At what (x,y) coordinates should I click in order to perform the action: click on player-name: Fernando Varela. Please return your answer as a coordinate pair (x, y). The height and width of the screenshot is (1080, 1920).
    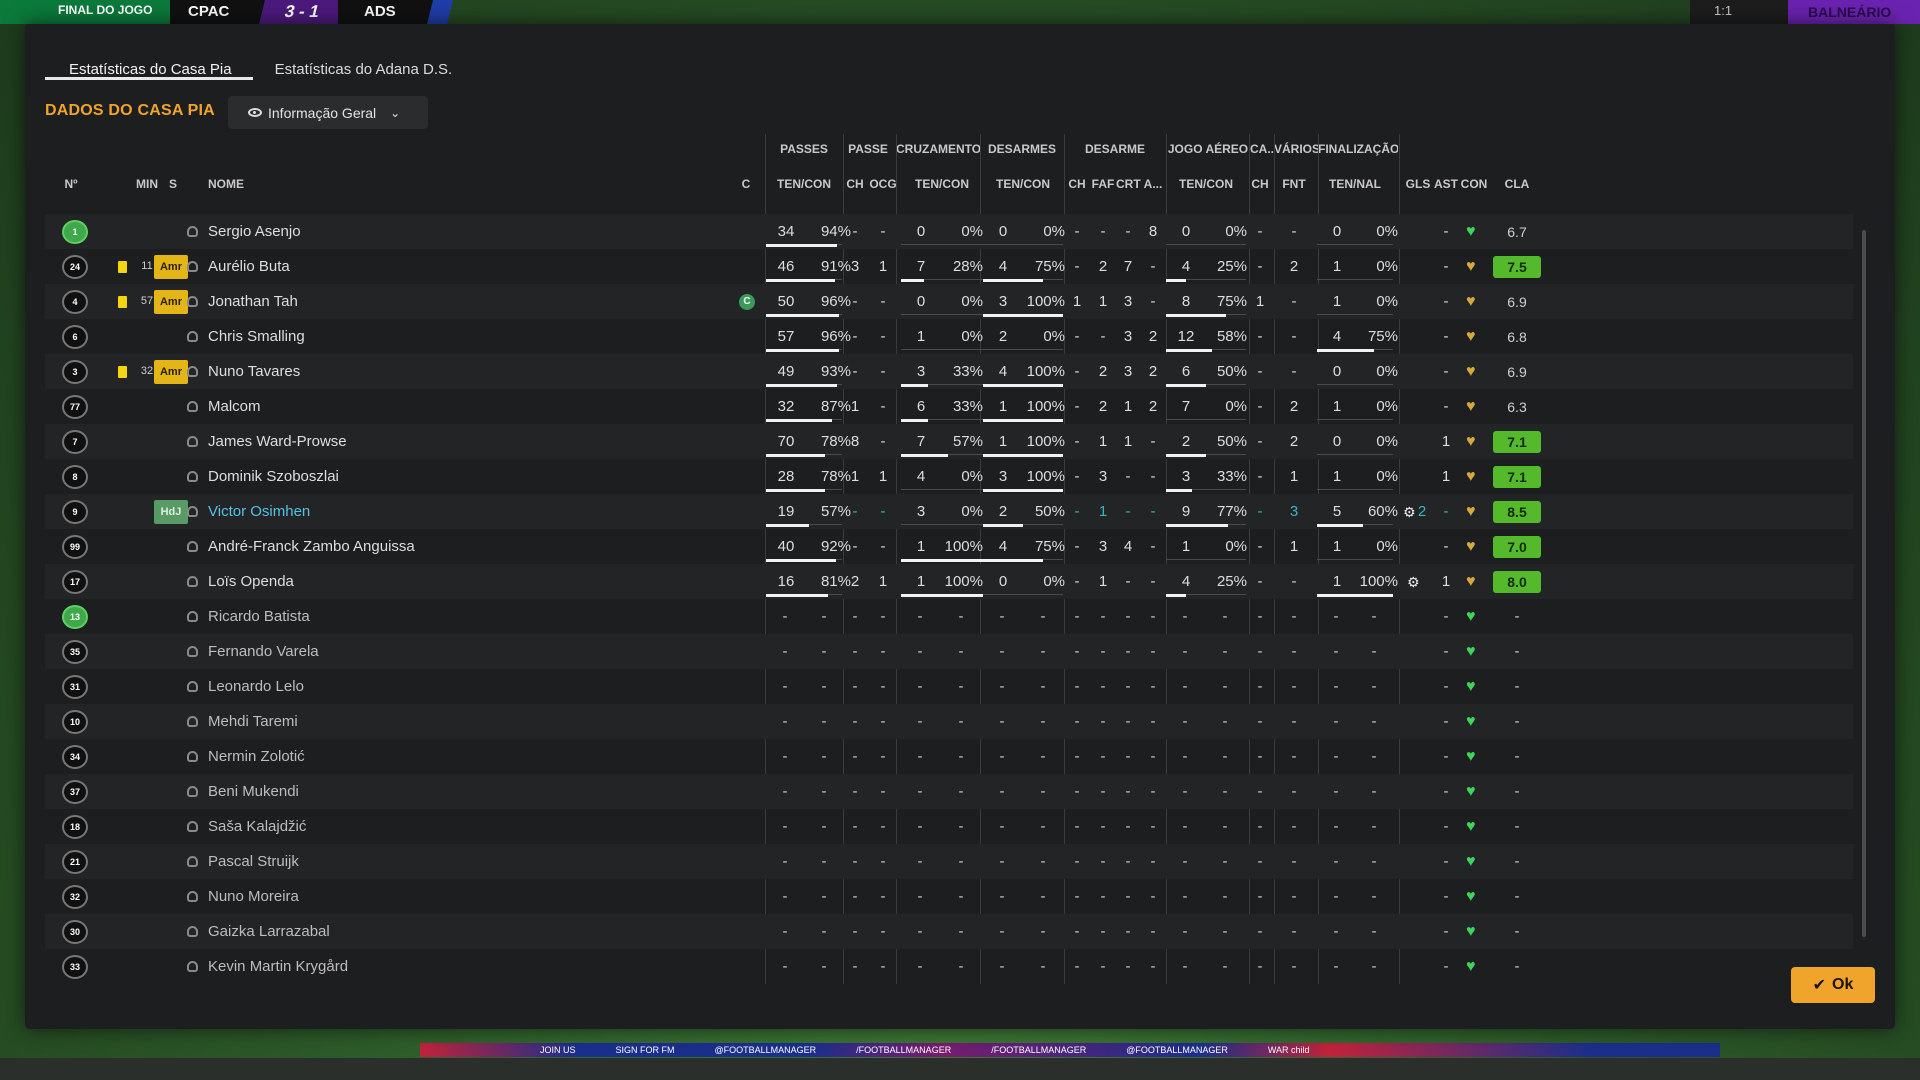
    Looking at the image, I should click on (458, 651).